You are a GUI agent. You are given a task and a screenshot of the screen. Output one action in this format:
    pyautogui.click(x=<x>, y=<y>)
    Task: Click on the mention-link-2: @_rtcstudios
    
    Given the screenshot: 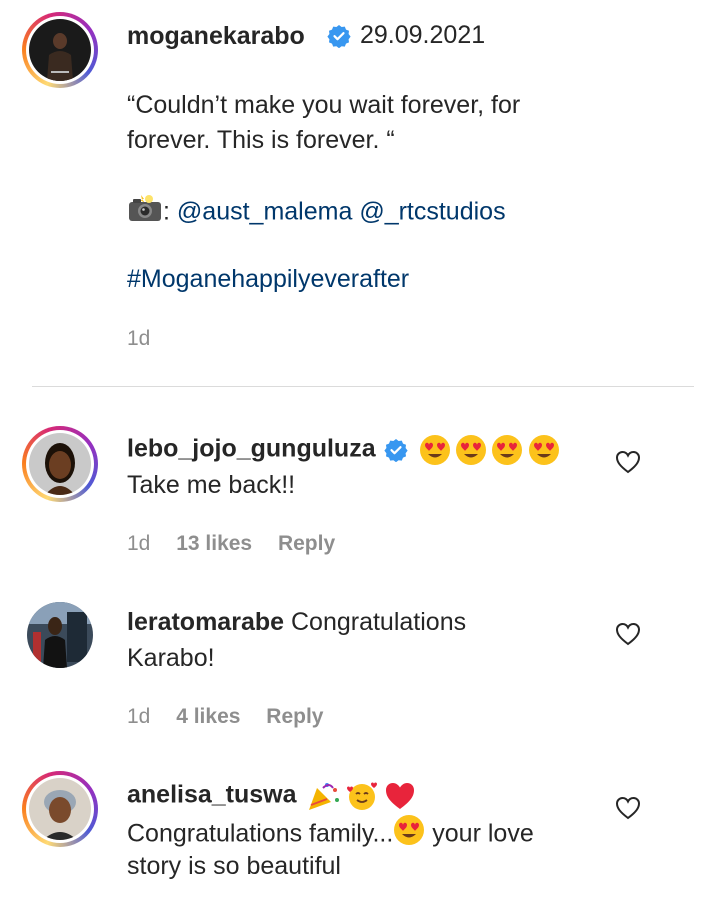 What is the action you would take?
    pyautogui.click(x=432, y=212)
    